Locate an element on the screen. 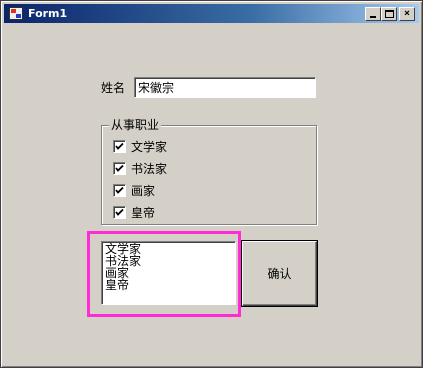  checkbox-label: 文学家 is located at coordinates (149, 147).